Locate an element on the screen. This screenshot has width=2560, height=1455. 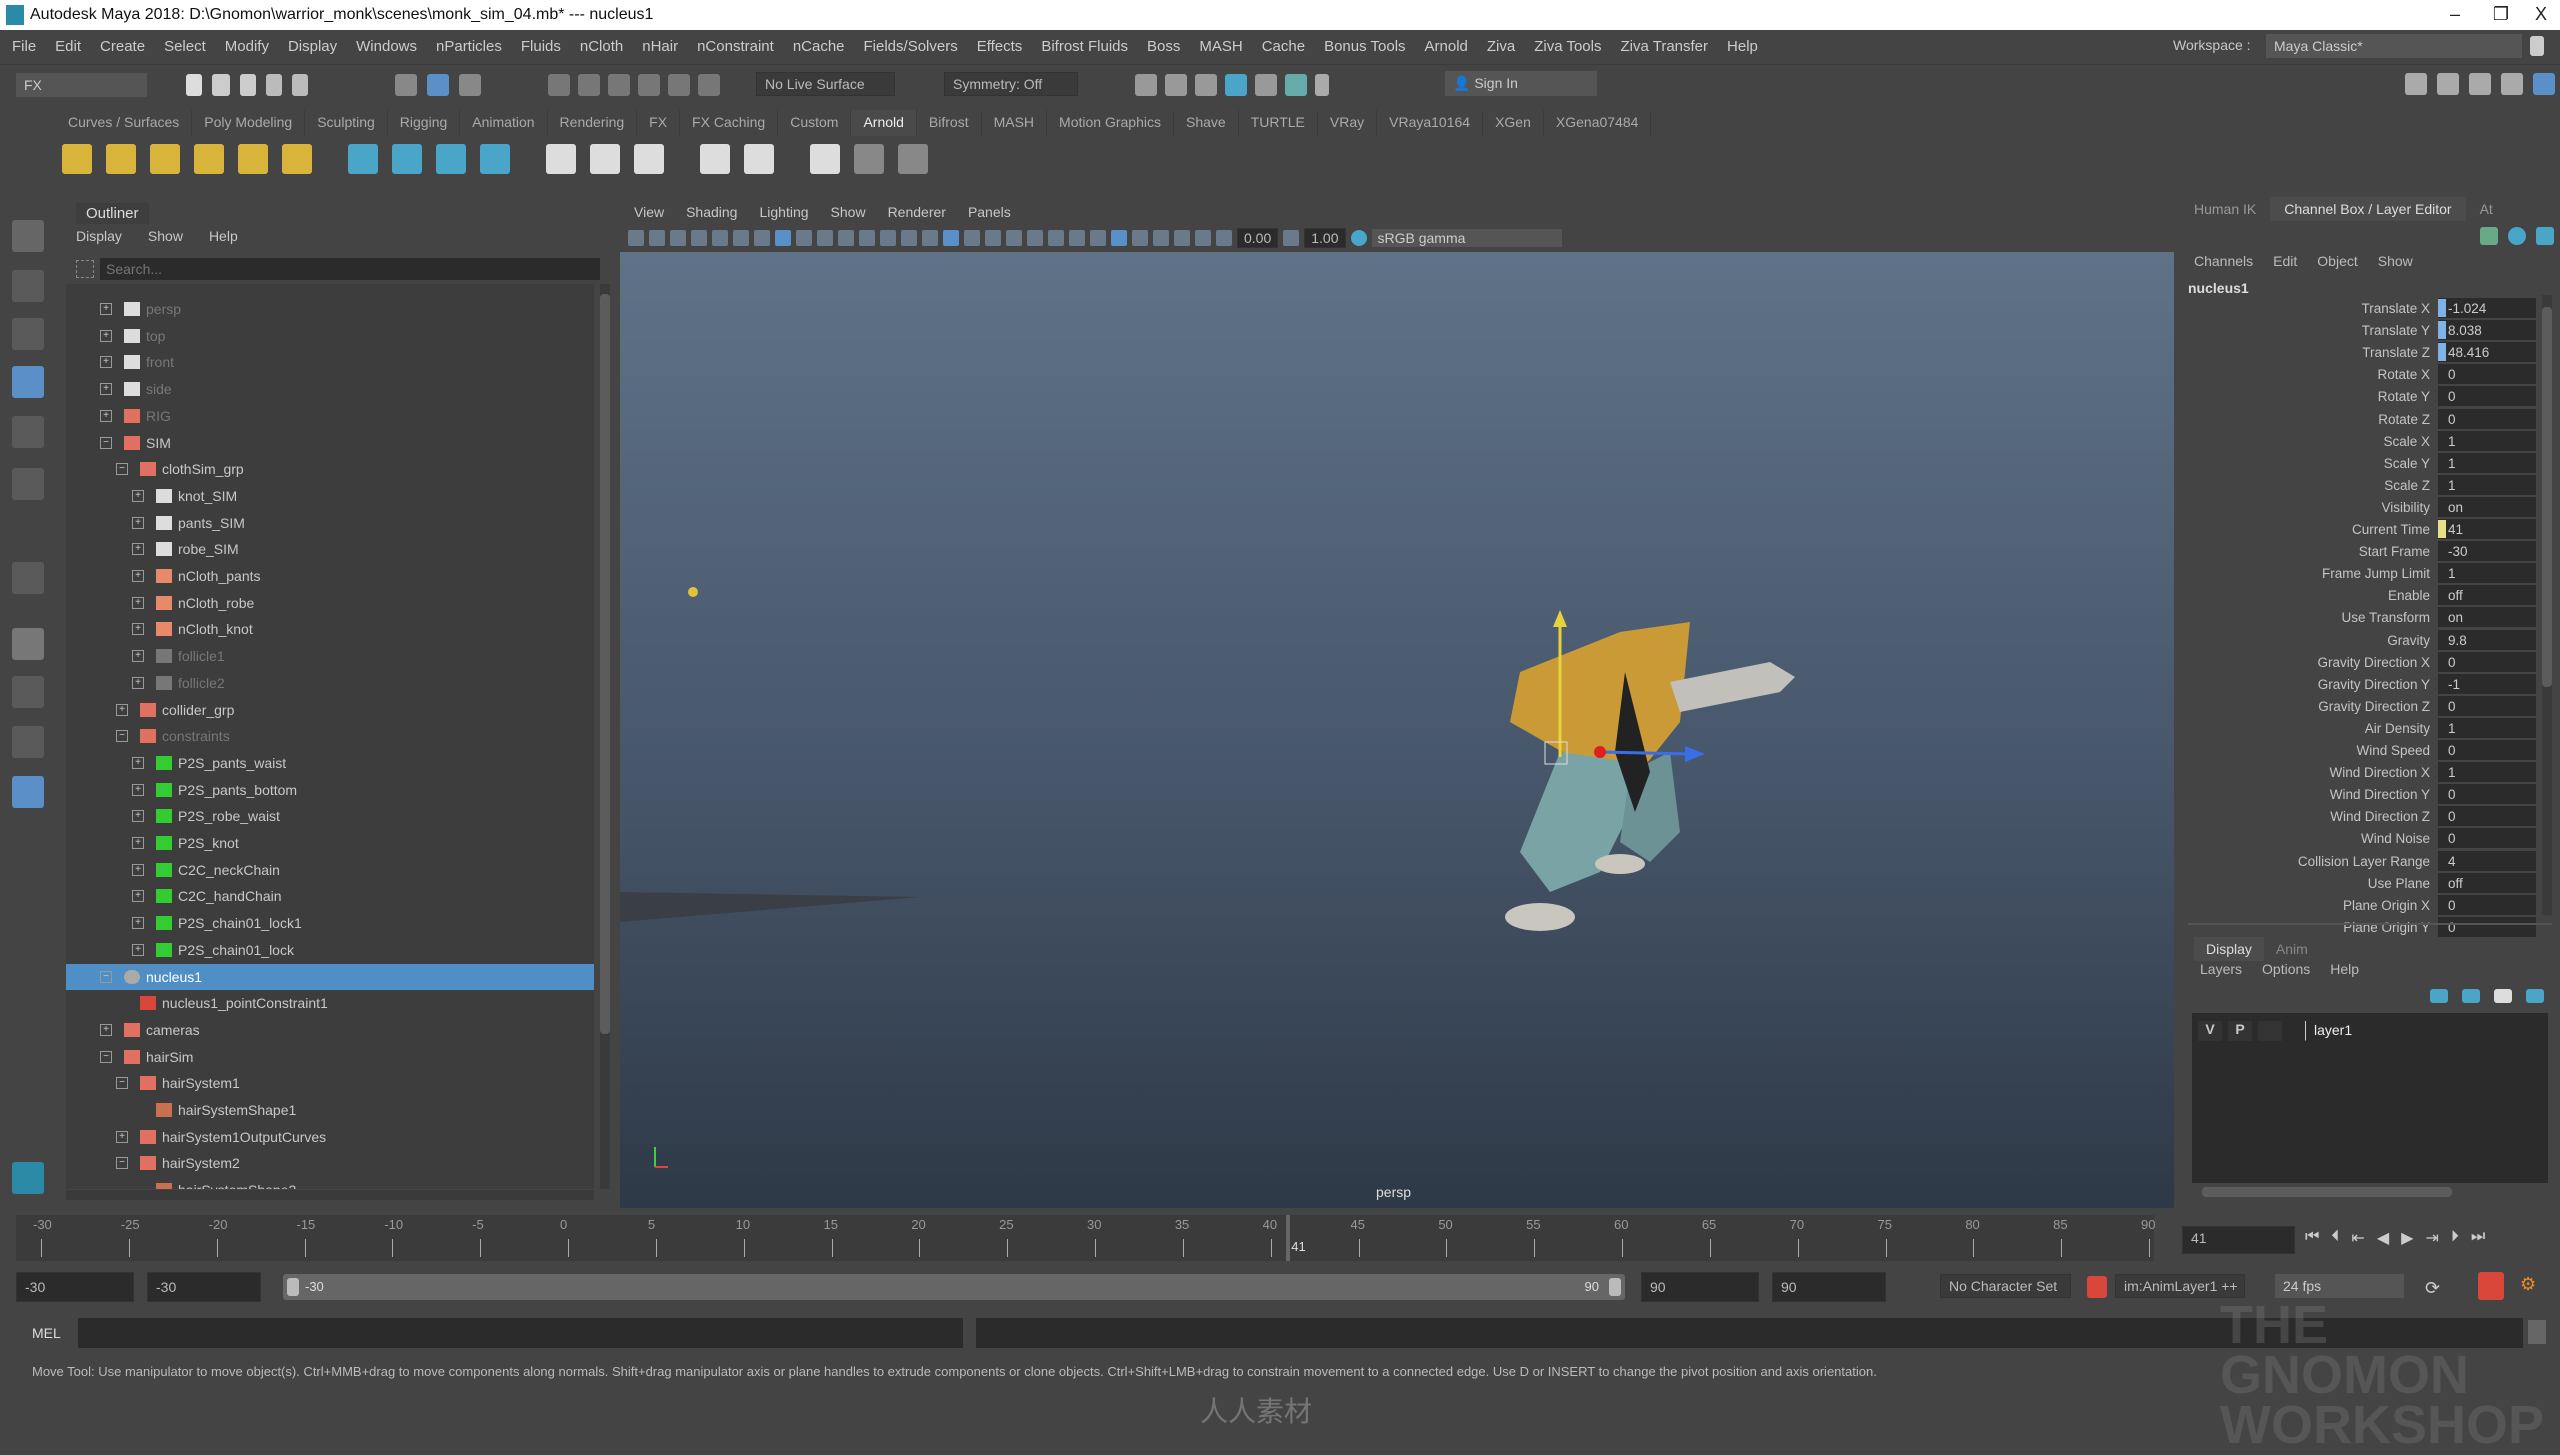
grease-pencil-icon is located at coordinates (762, 238).